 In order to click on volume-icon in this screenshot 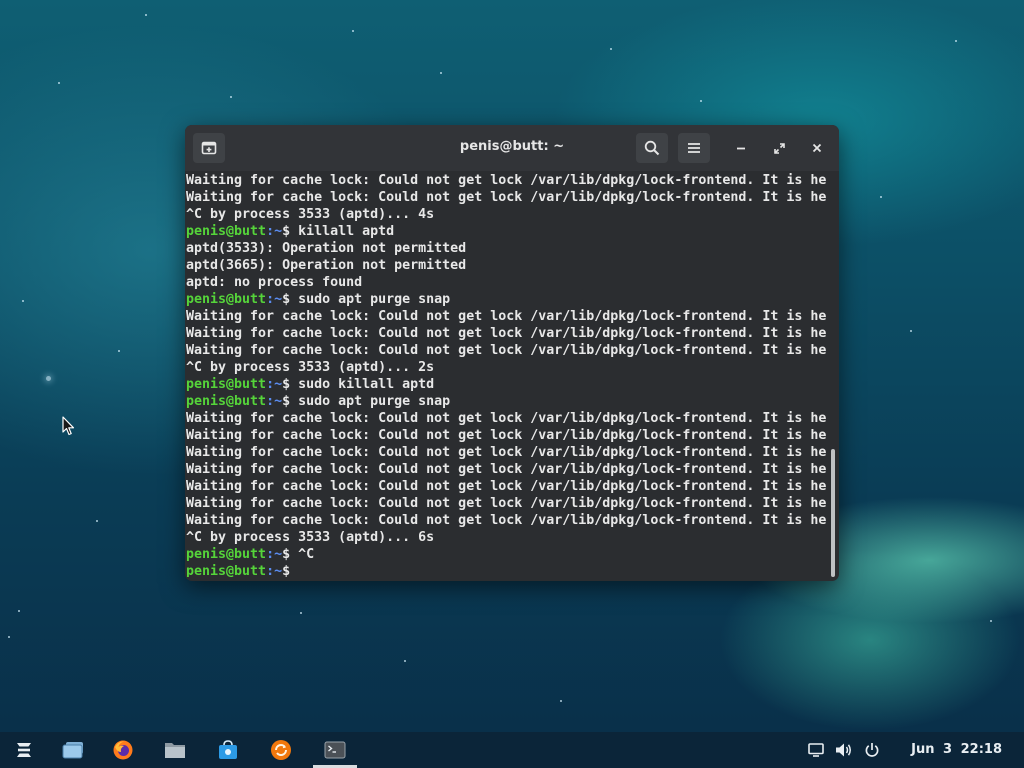, I will do `click(843, 750)`.